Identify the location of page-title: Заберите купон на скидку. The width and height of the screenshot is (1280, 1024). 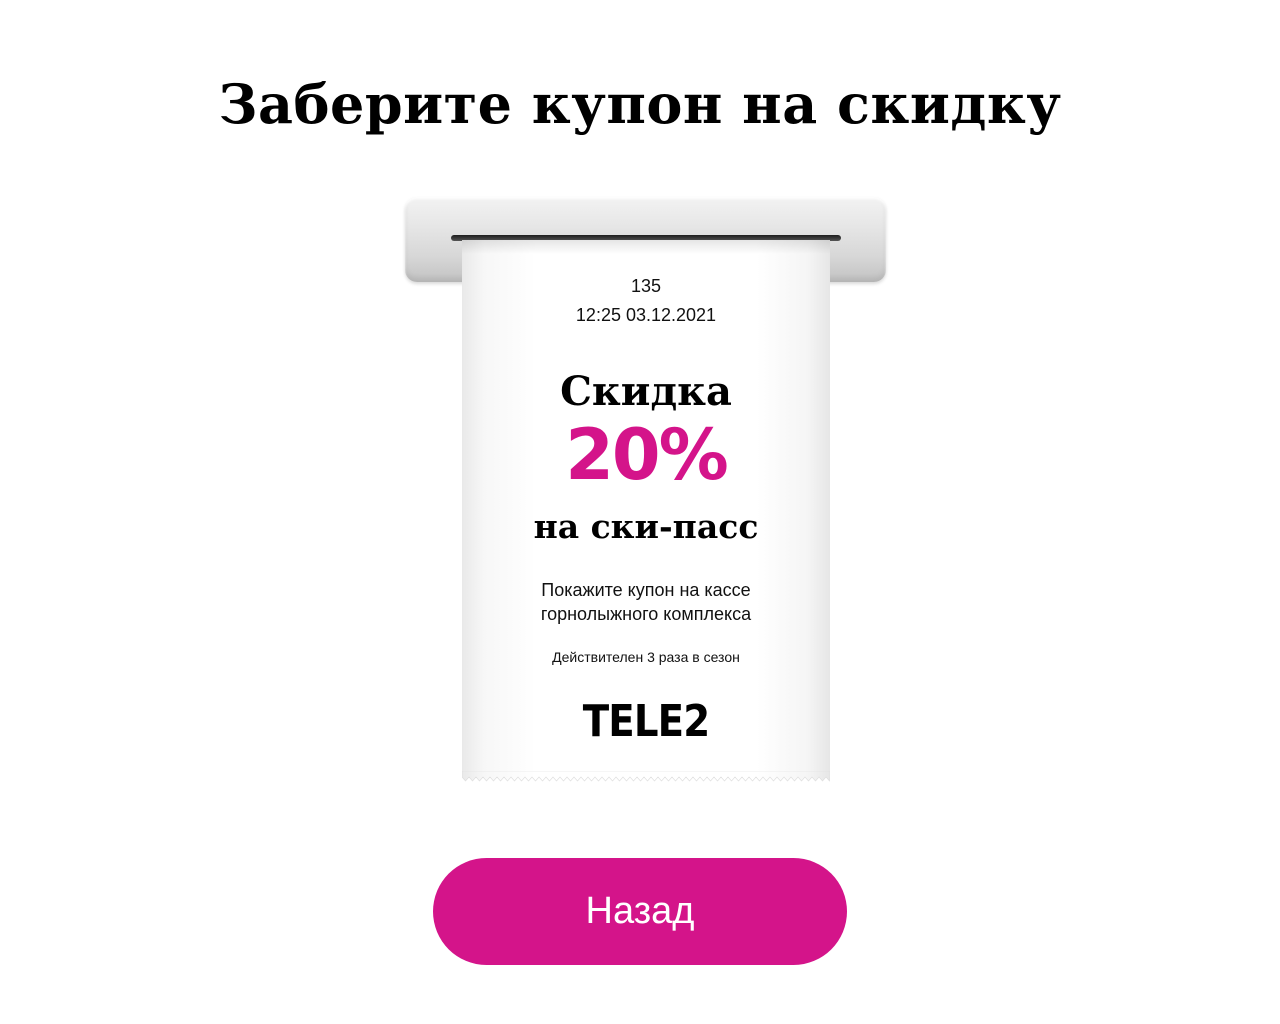
(640, 104).